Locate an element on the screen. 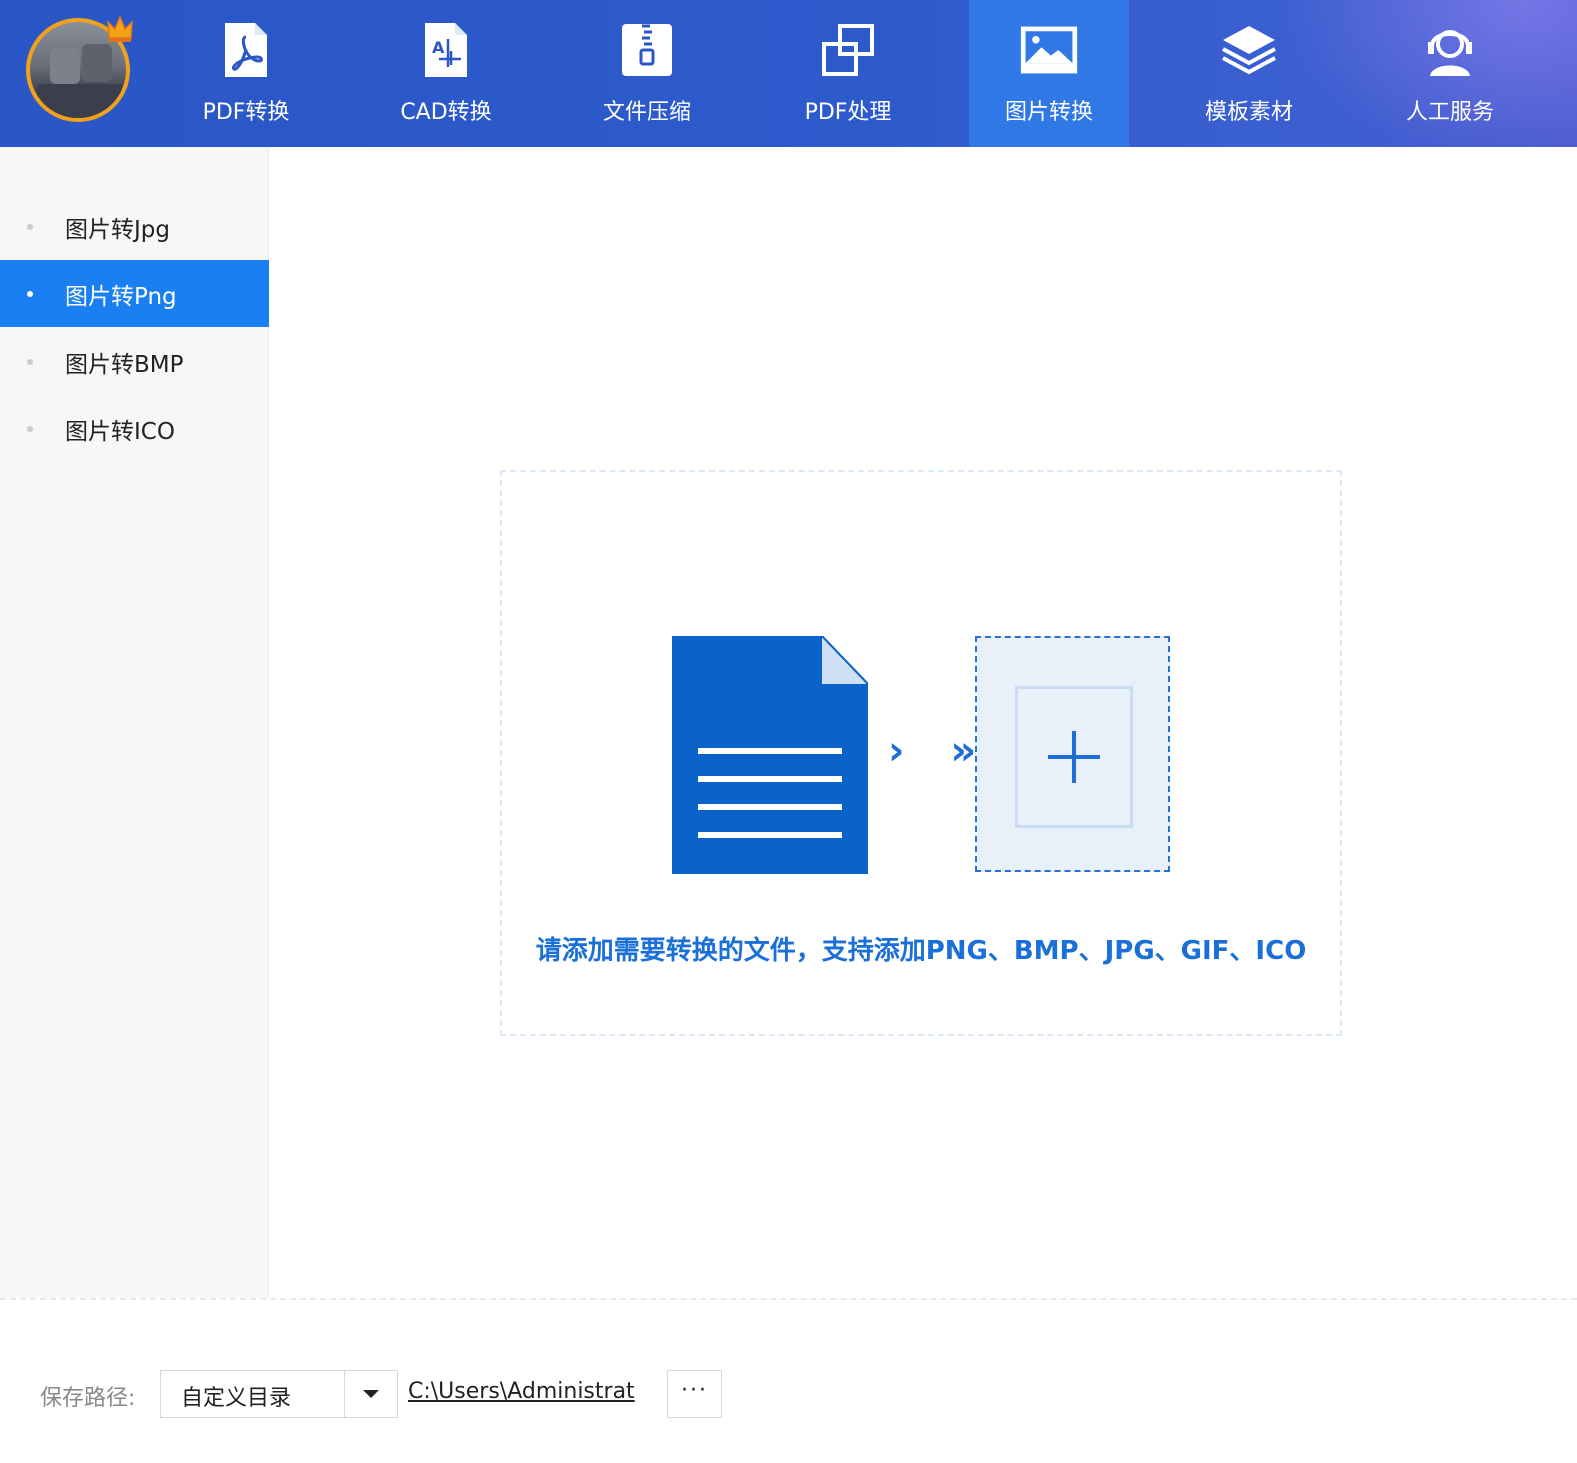 The image size is (1577, 1463). document-icon is located at coordinates (770, 755).